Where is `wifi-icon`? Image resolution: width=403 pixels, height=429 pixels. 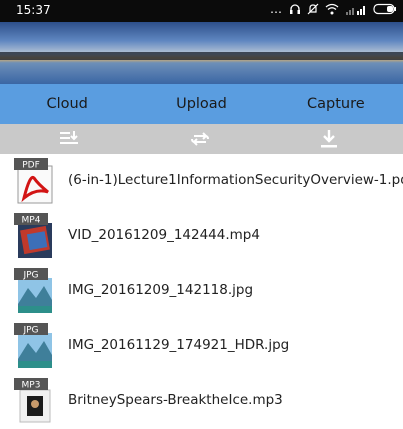 wifi-icon is located at coordinates (332, 9).